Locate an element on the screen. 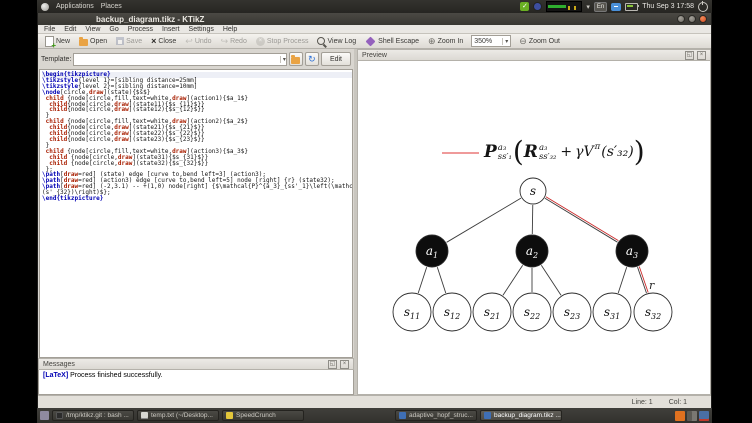  view-log-button: View Log is located at coordinates (336, 41).